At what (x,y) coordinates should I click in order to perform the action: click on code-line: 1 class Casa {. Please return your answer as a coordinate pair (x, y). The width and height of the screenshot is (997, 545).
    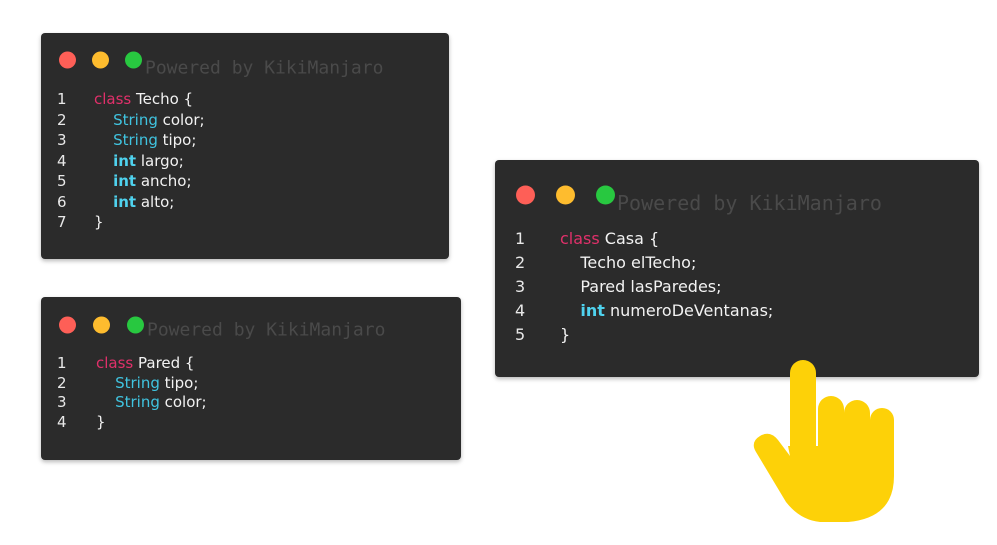
    Looking at the image, I should click on (740, 239).